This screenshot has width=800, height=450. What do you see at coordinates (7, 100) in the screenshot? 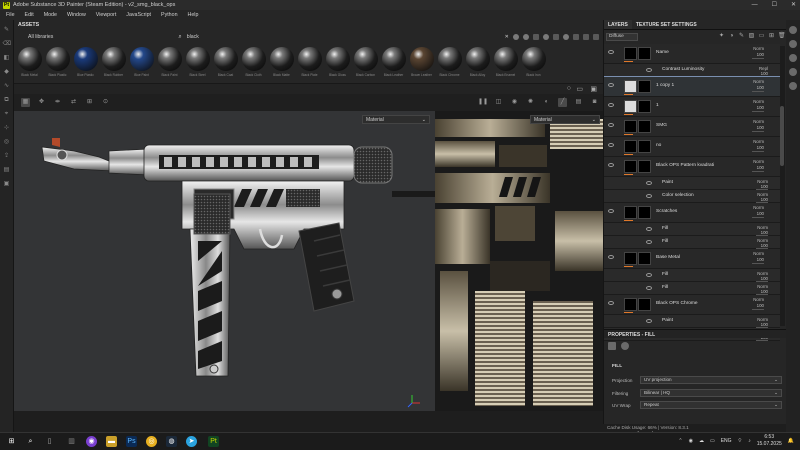
I see `clone-icon: ⧉` at bounding box center [7, 100].